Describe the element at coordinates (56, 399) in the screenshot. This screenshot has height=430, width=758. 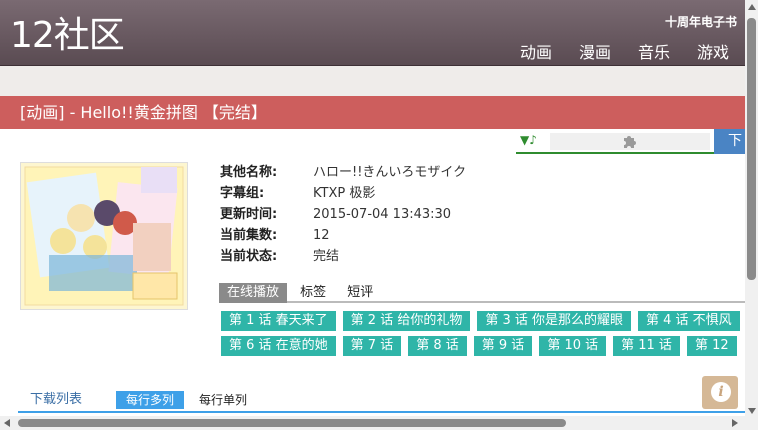
I see `download-list-label: 下载列表` at that location.